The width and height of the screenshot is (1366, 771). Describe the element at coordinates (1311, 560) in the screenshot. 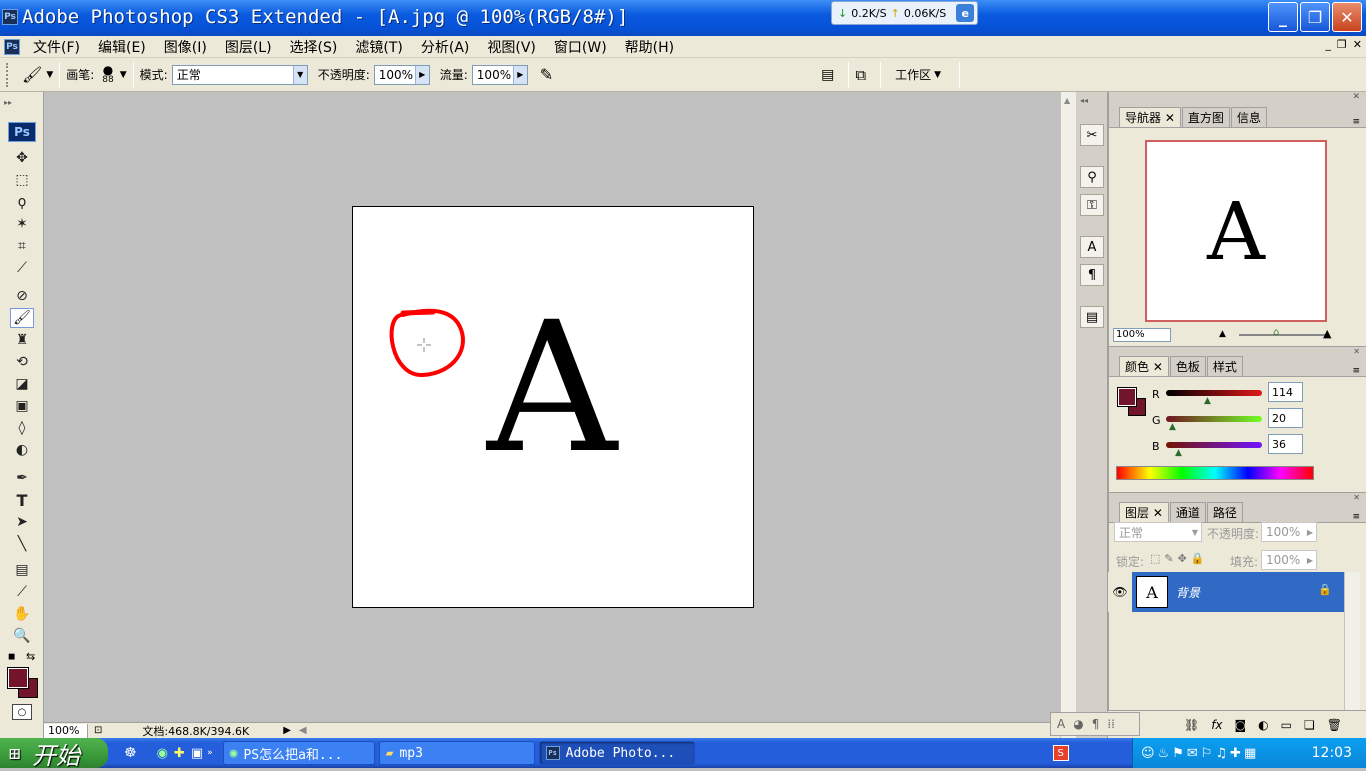

I see `fill-slider-icon: ▶` at that location.